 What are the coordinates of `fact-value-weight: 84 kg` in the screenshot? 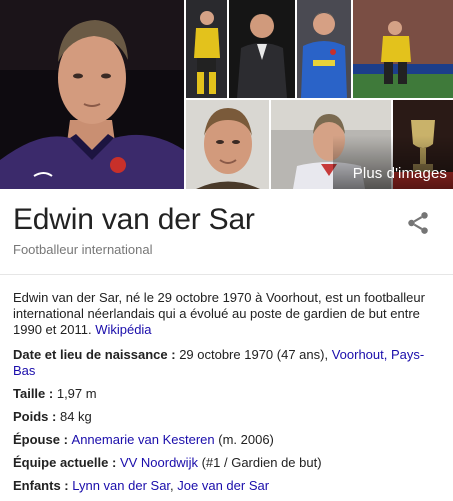 It's located at (75, 416).